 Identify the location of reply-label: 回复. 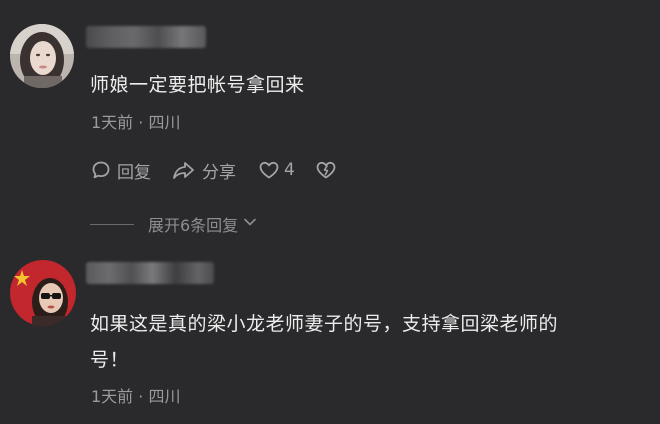
(134, 172).